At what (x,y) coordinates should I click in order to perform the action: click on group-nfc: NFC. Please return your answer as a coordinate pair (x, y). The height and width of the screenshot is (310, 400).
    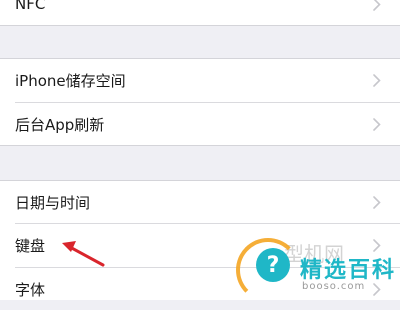
    Looking at the image, I should click on (200, 12).